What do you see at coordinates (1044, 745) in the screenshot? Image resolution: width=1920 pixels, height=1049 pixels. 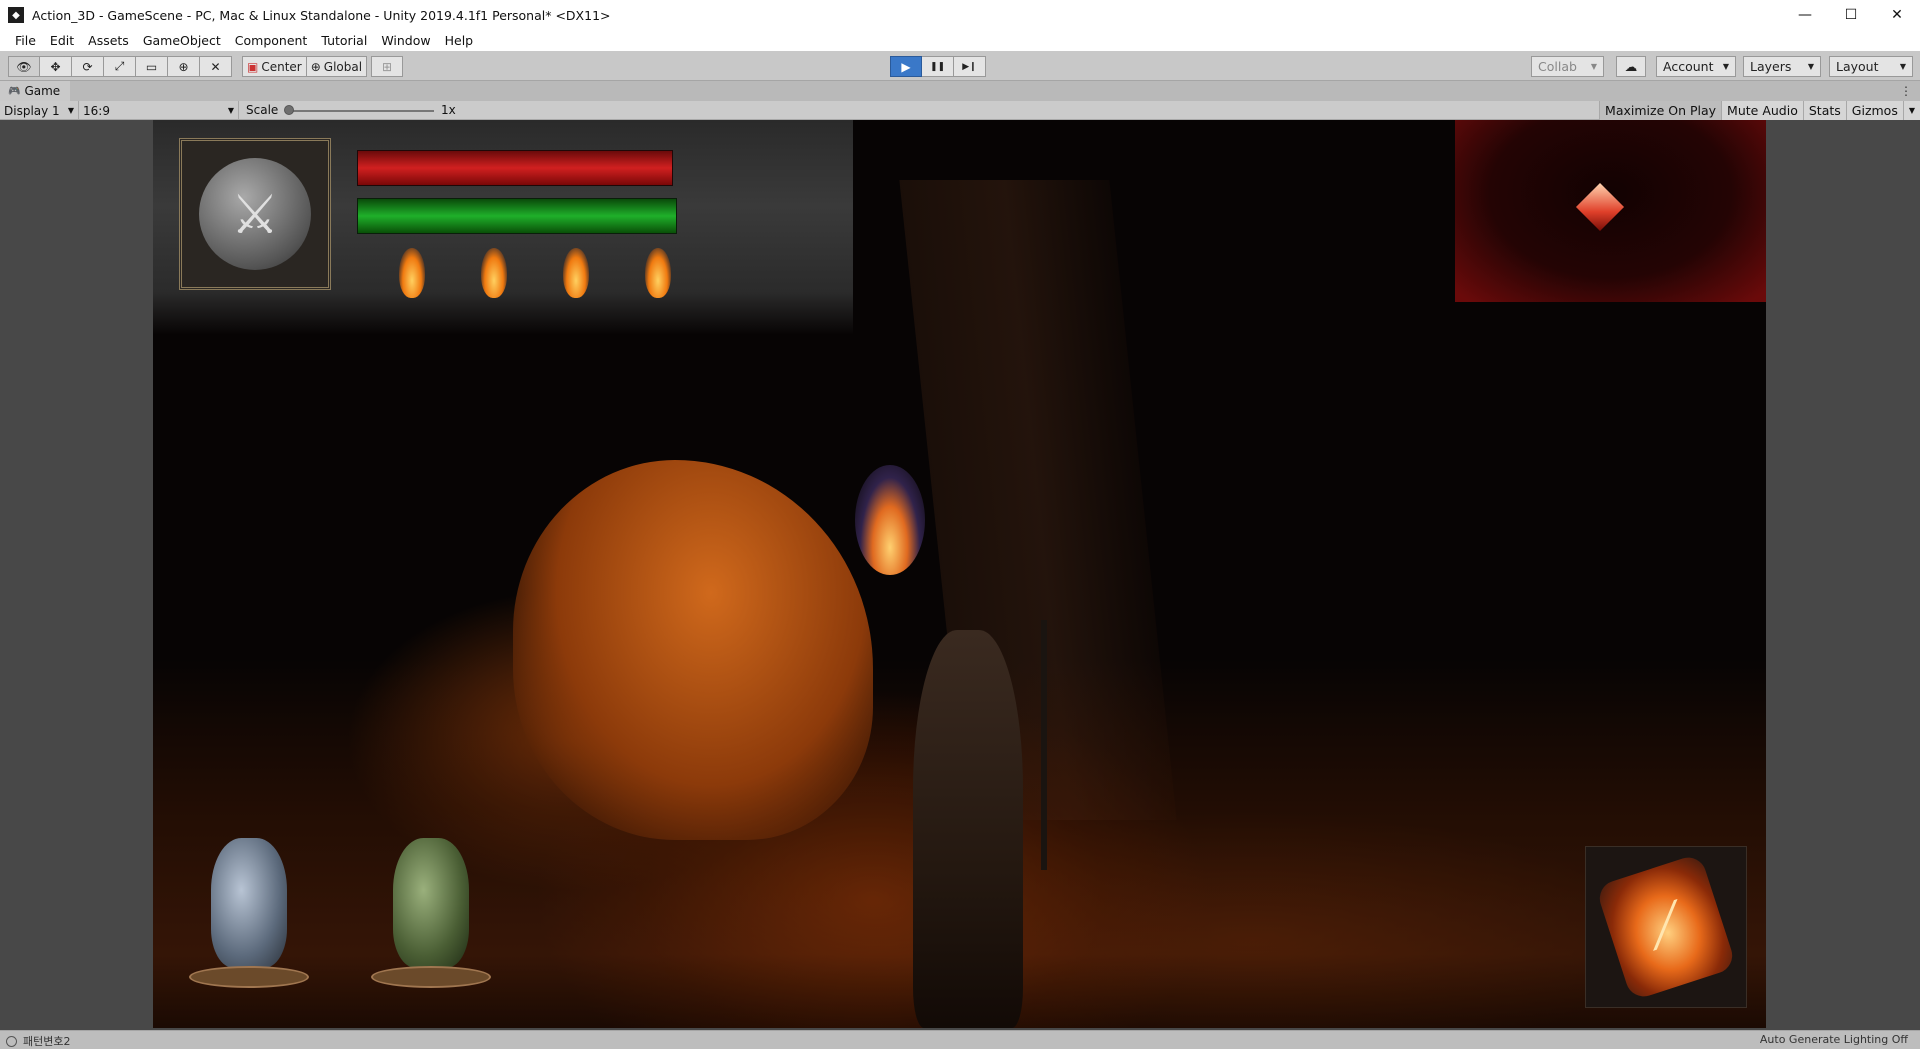 I see `player-sword` at bounding box center [1044, 745].